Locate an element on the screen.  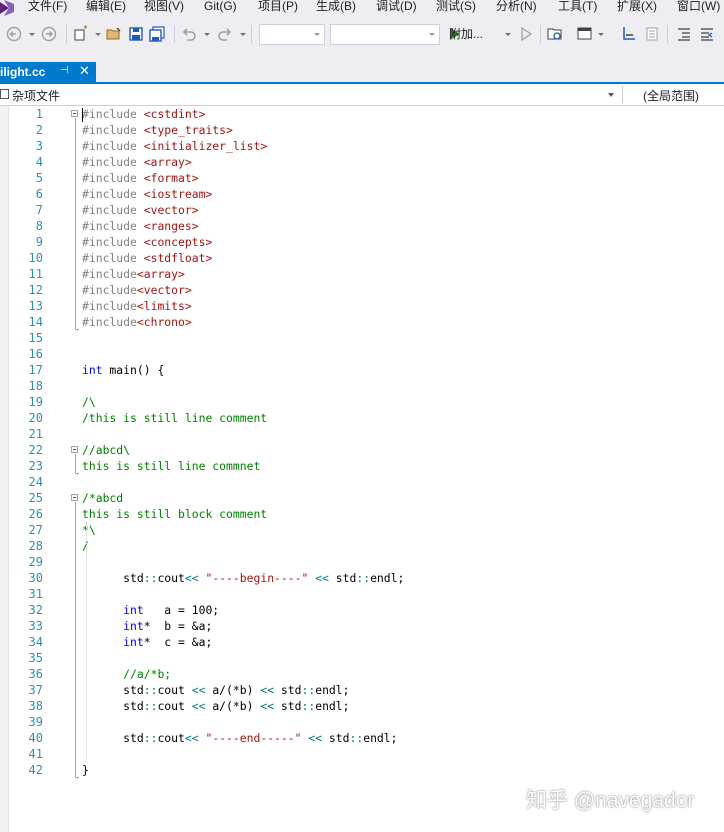
code-line: #include <ranges> is located at coordinates (140, 226).